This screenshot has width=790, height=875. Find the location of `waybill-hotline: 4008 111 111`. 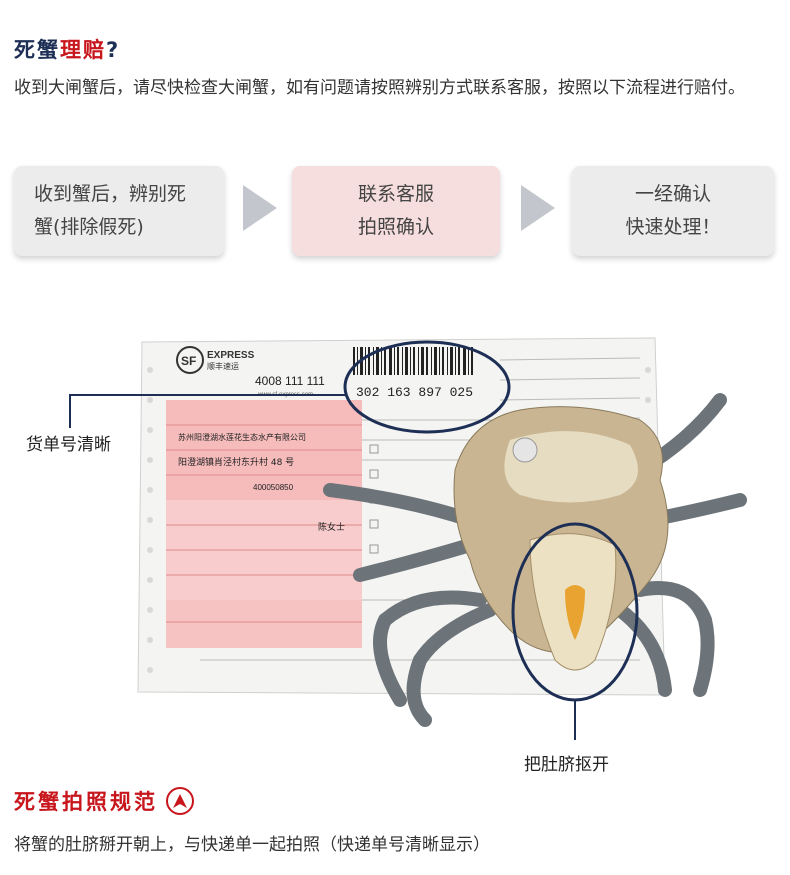

waybill-hotline: 4008 111 111 is located at coordinates (290, 381).